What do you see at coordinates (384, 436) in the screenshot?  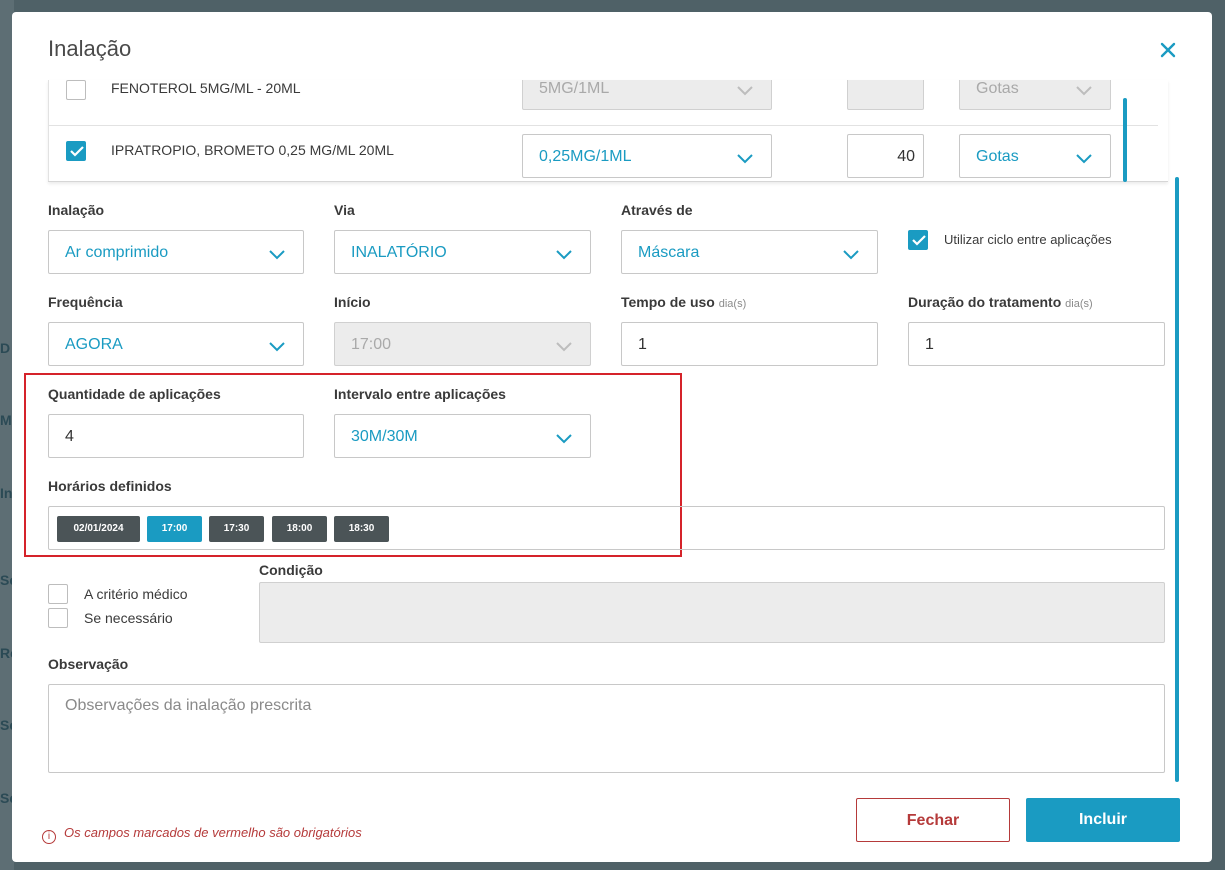 I see `select-value: 30M/30M` at bounding box center [384, 436].